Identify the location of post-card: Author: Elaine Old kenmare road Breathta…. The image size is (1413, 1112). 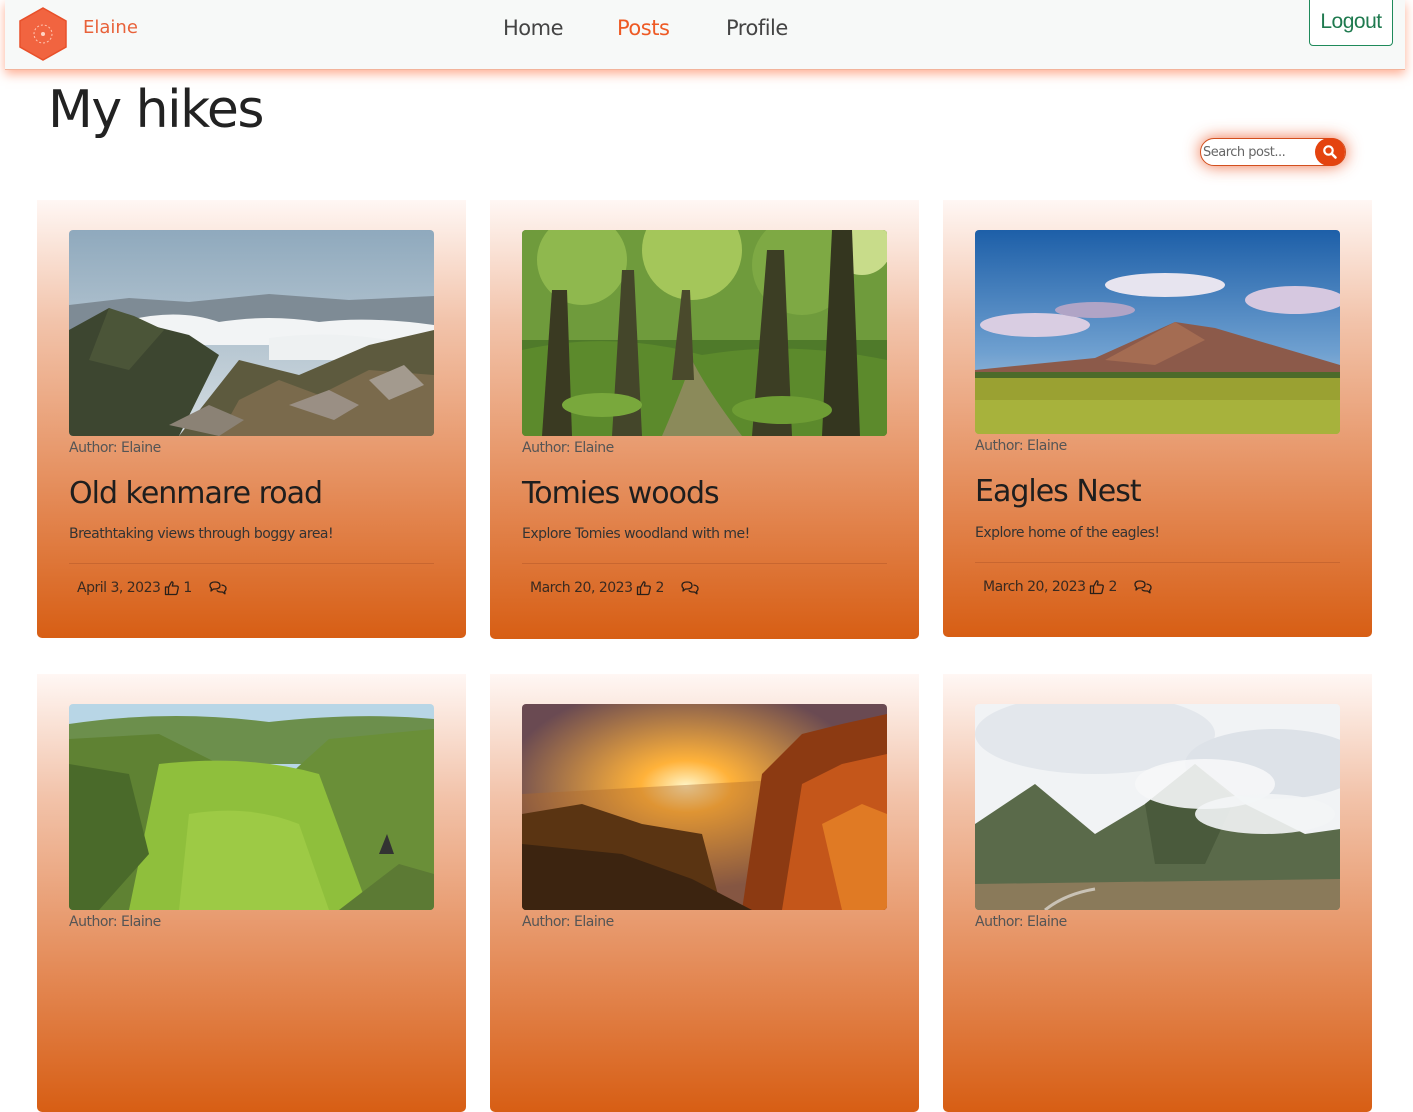
(251, 419).